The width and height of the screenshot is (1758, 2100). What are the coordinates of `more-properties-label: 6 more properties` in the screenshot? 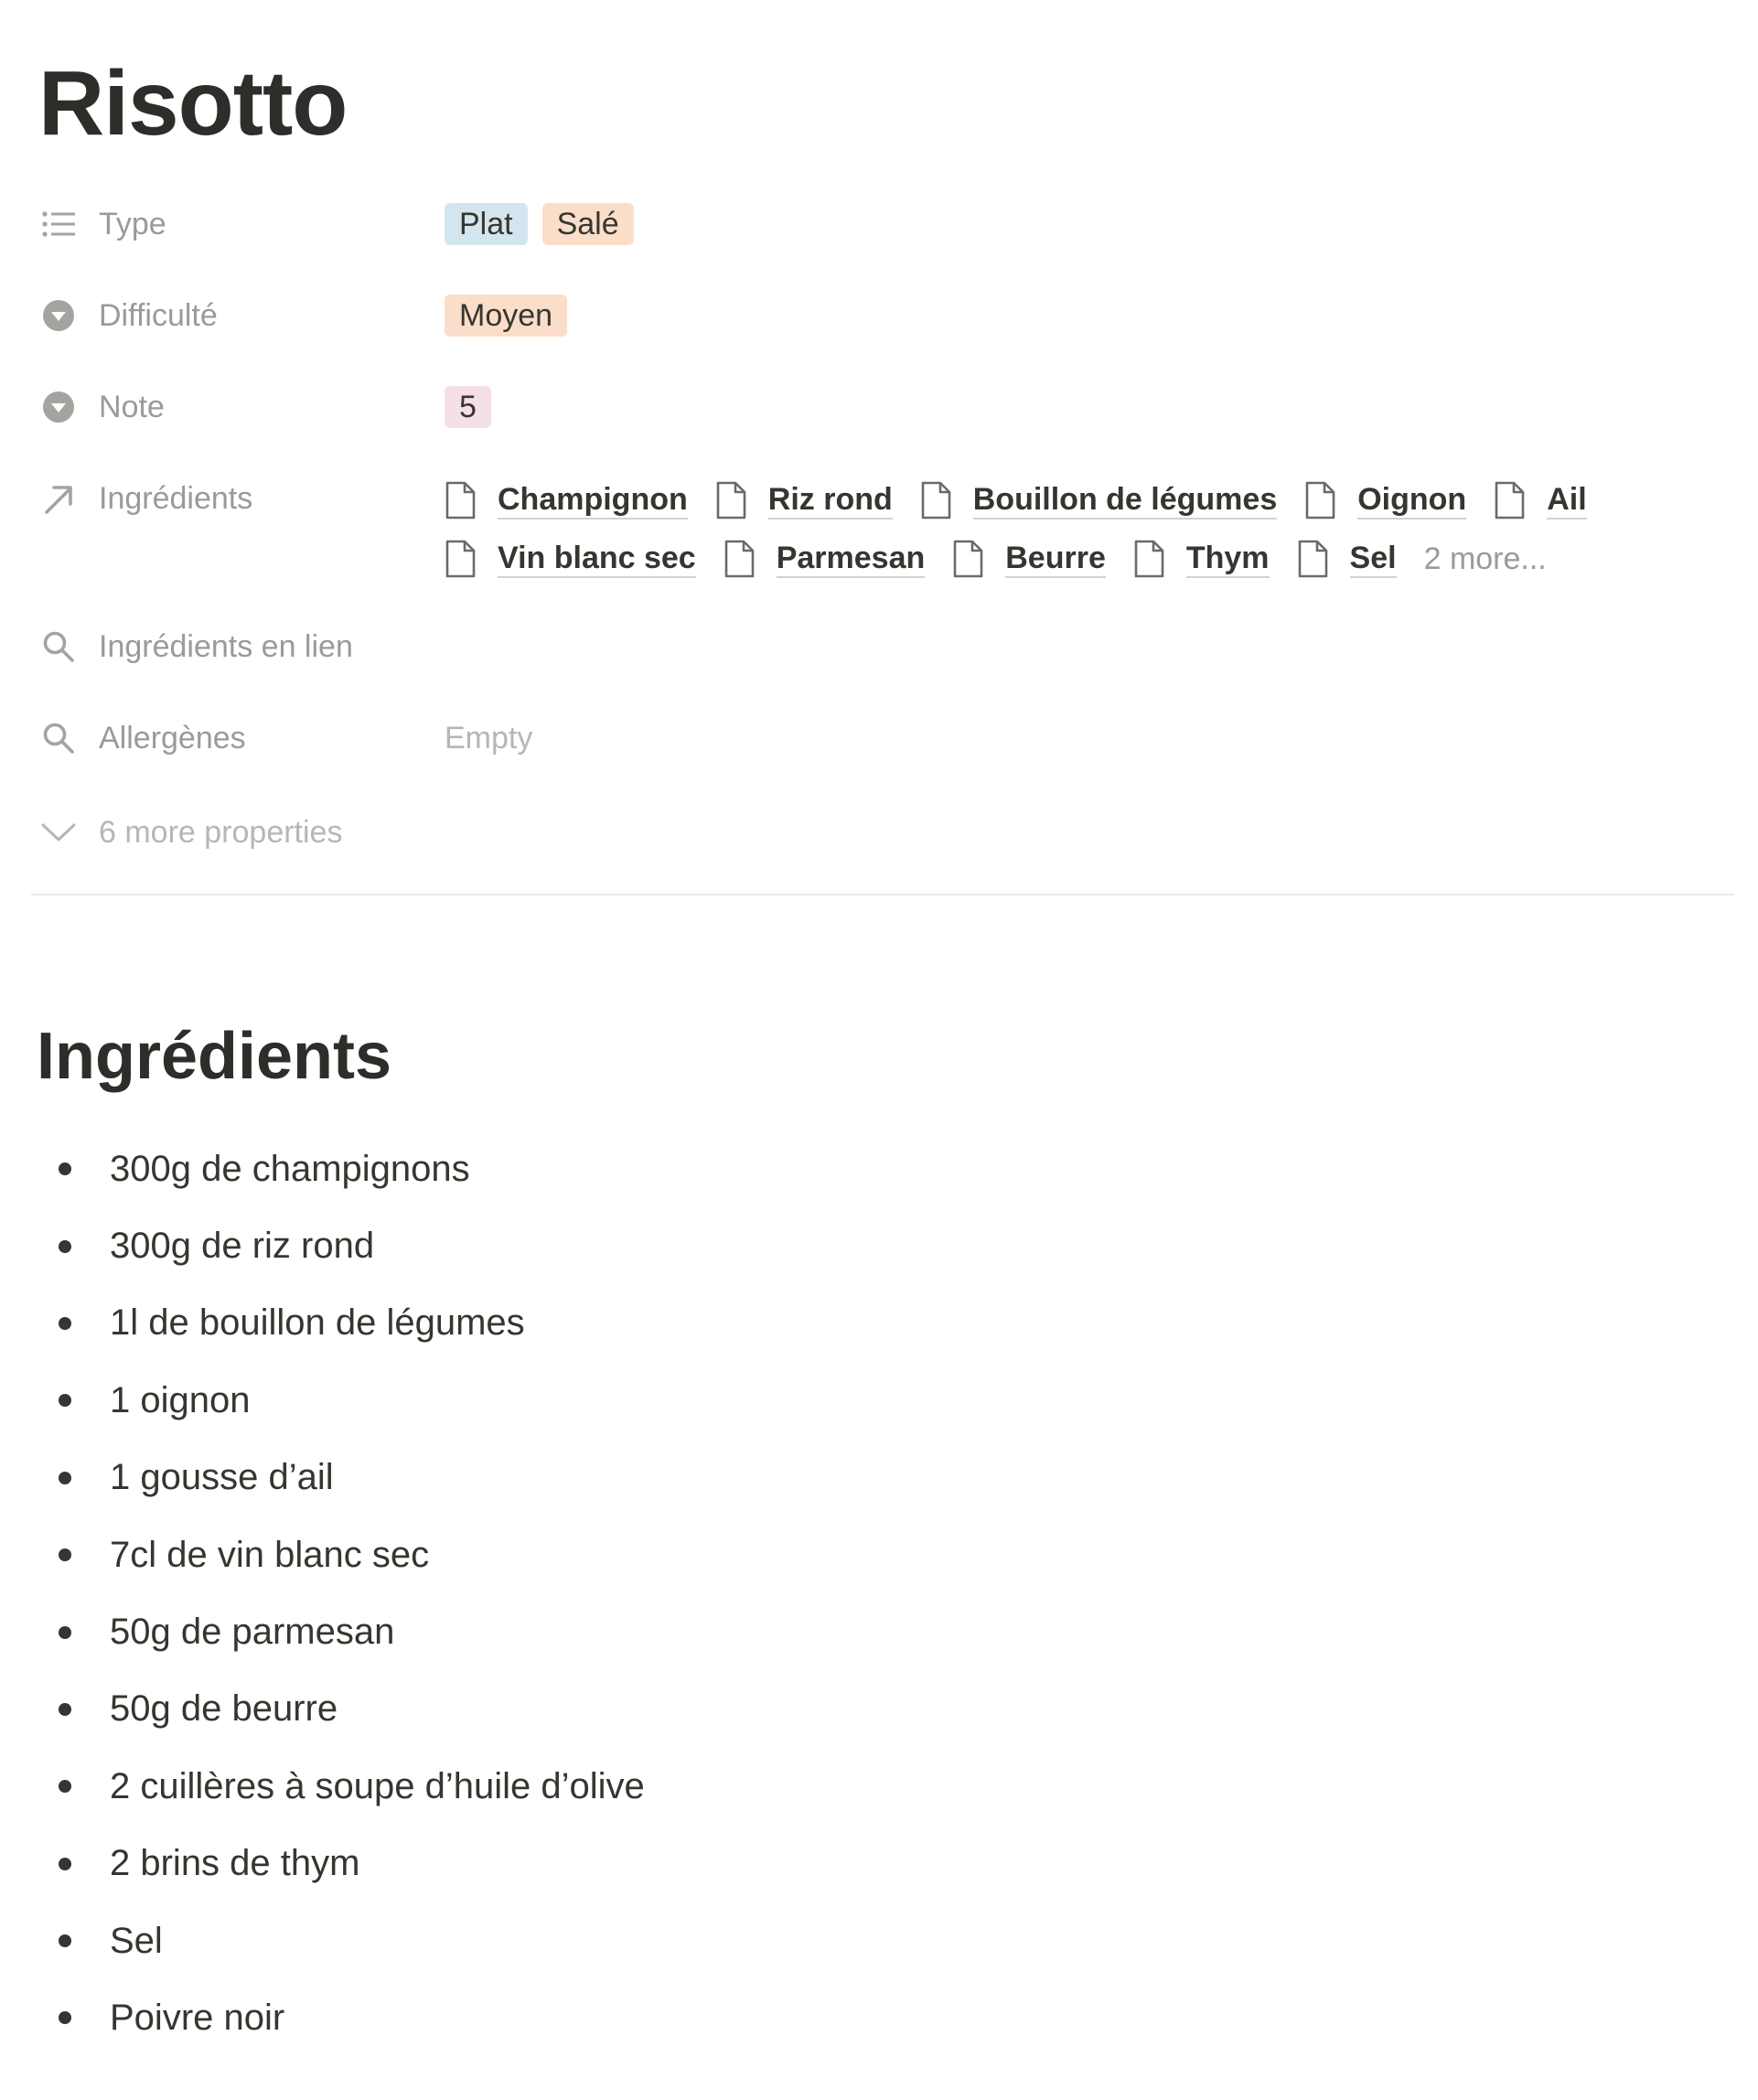 It's located at (221, 832).